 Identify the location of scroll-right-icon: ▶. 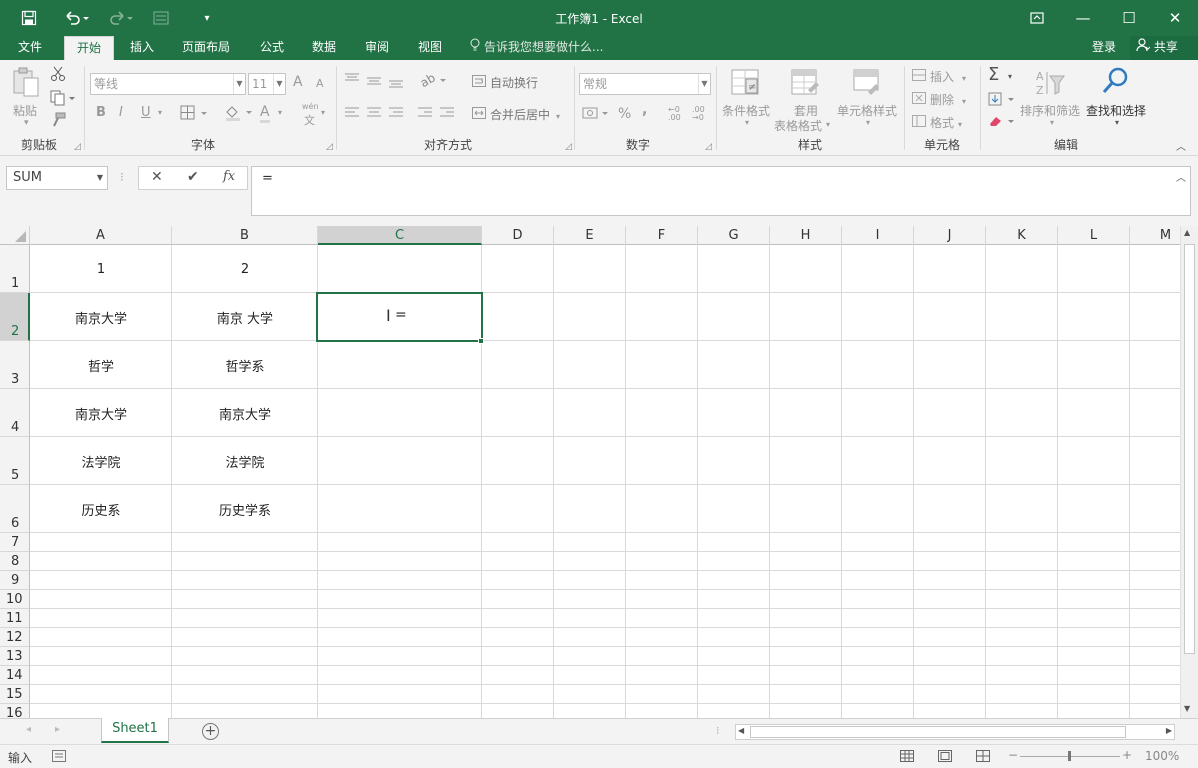
(1169, 730).